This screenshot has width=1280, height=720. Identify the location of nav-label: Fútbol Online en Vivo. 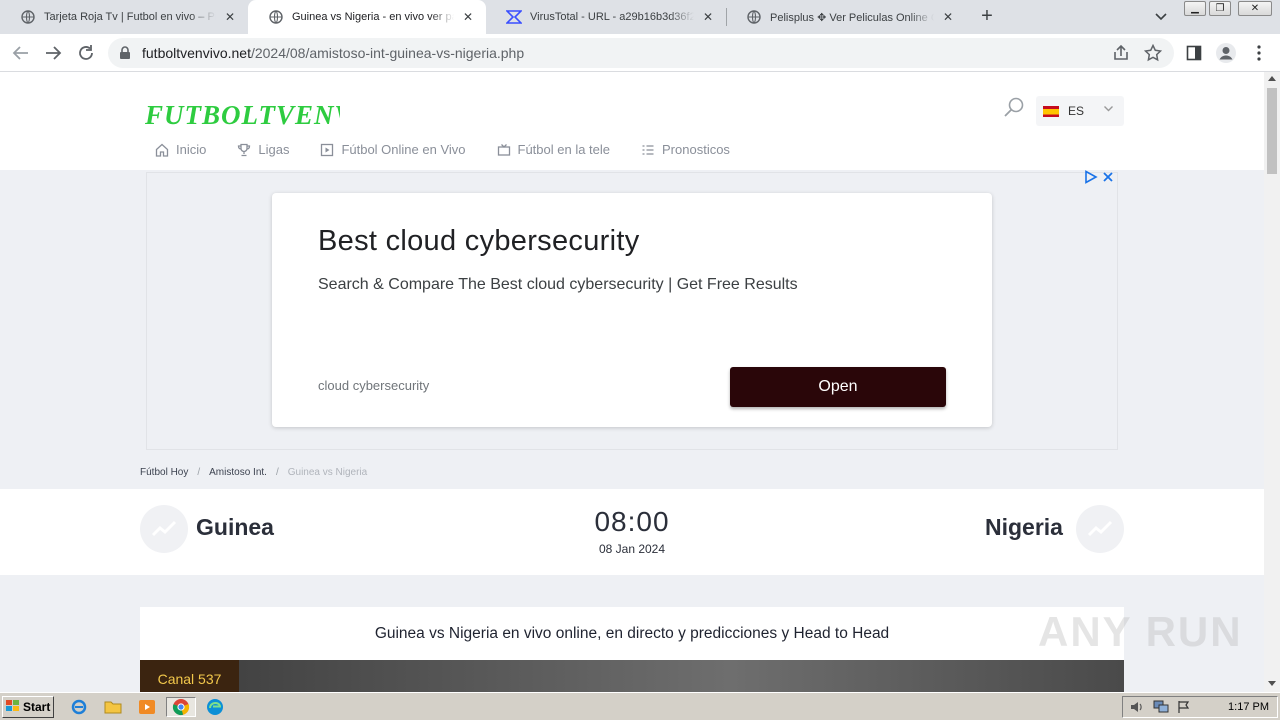
(403, 149).